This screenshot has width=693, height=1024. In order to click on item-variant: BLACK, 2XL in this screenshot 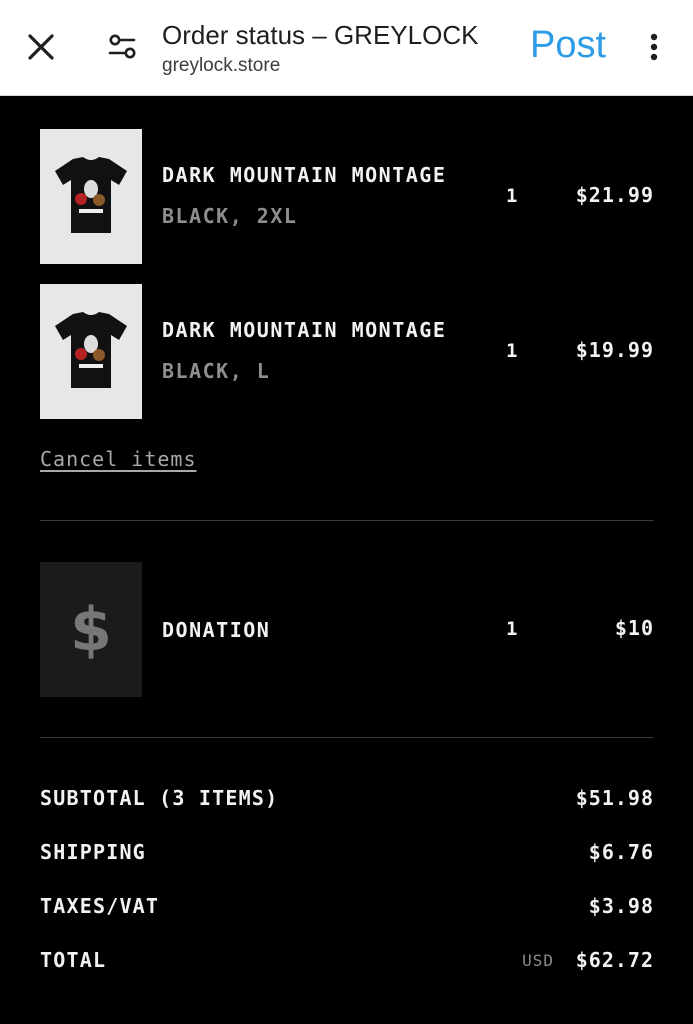, I will do `click(230, 216)`.